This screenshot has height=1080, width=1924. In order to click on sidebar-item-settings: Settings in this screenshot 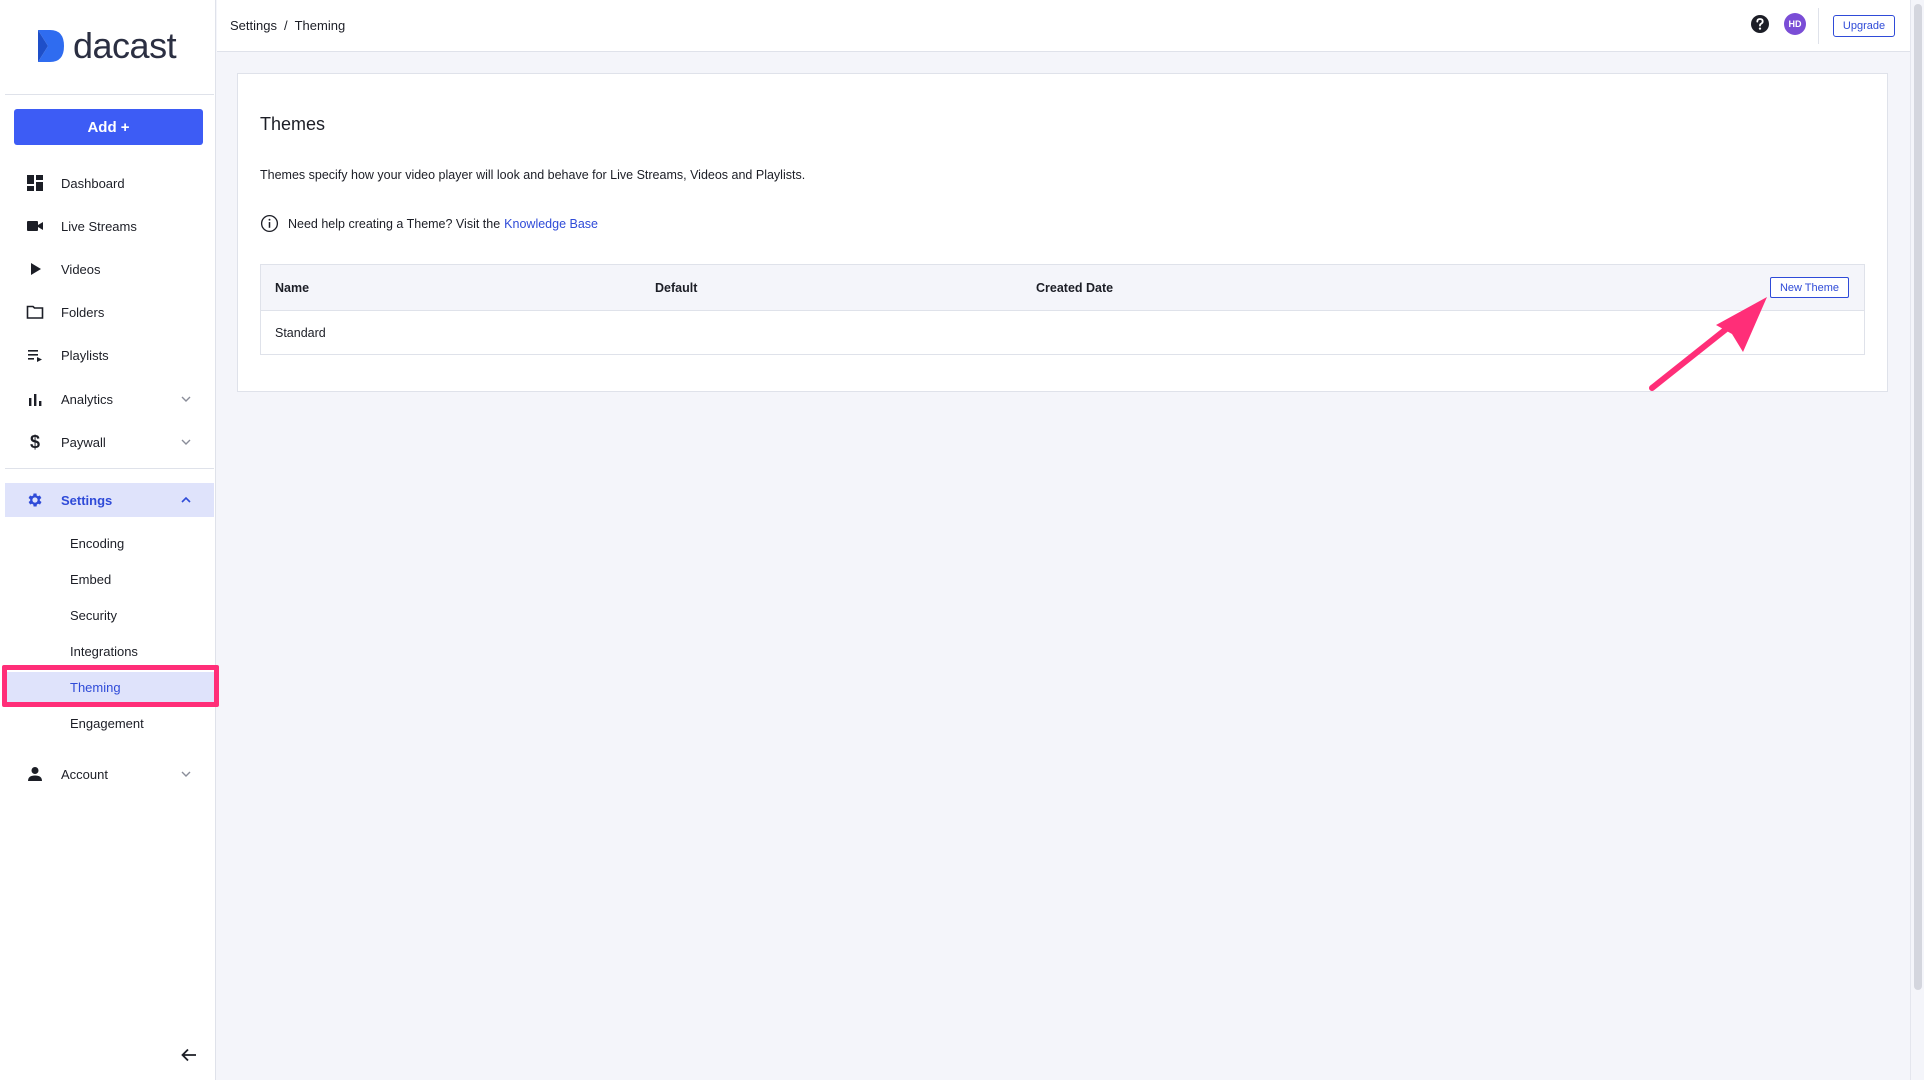, I will do `click(109, 500)`.